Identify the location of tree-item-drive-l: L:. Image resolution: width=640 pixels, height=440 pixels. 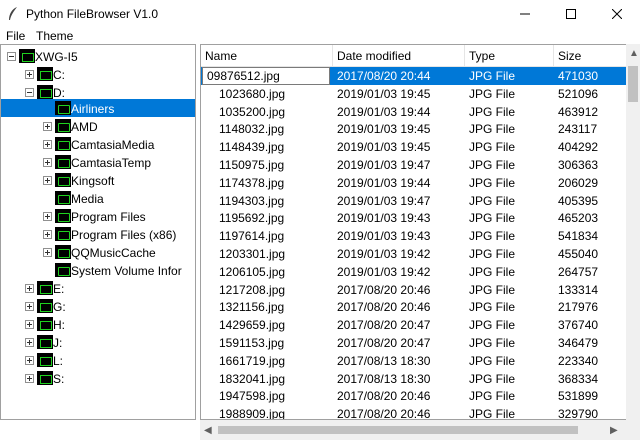
(98, 360).